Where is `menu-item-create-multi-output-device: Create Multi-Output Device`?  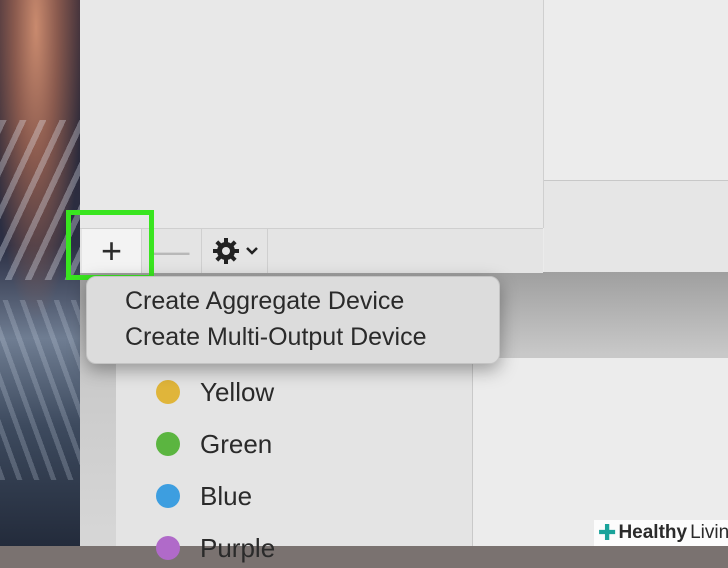
menu-item-create-multi-output-device: Create Multi-Output Device is located at coordinates (276, 337).